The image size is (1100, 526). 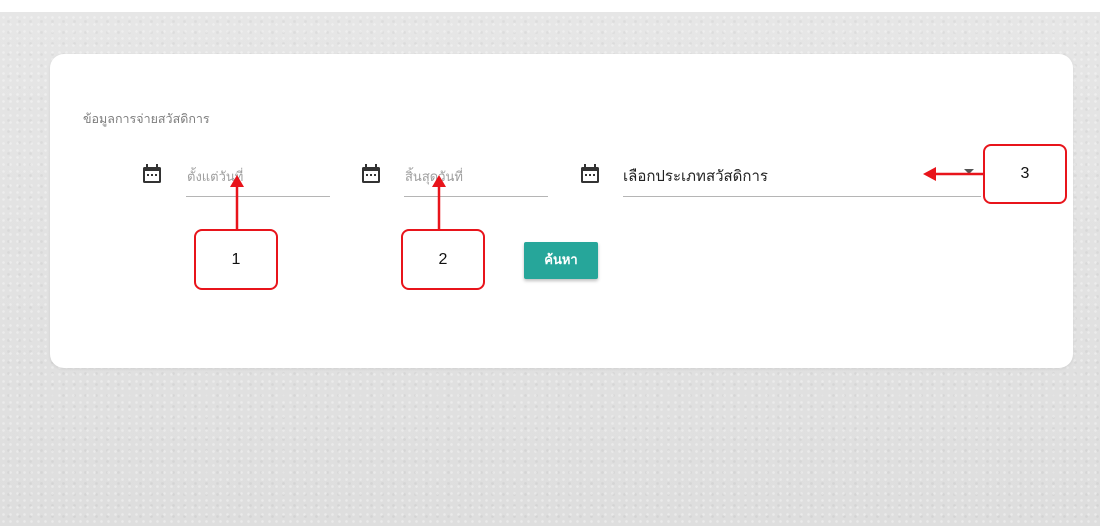 I want to click on top-white-strip, so click(x=550, y=6).